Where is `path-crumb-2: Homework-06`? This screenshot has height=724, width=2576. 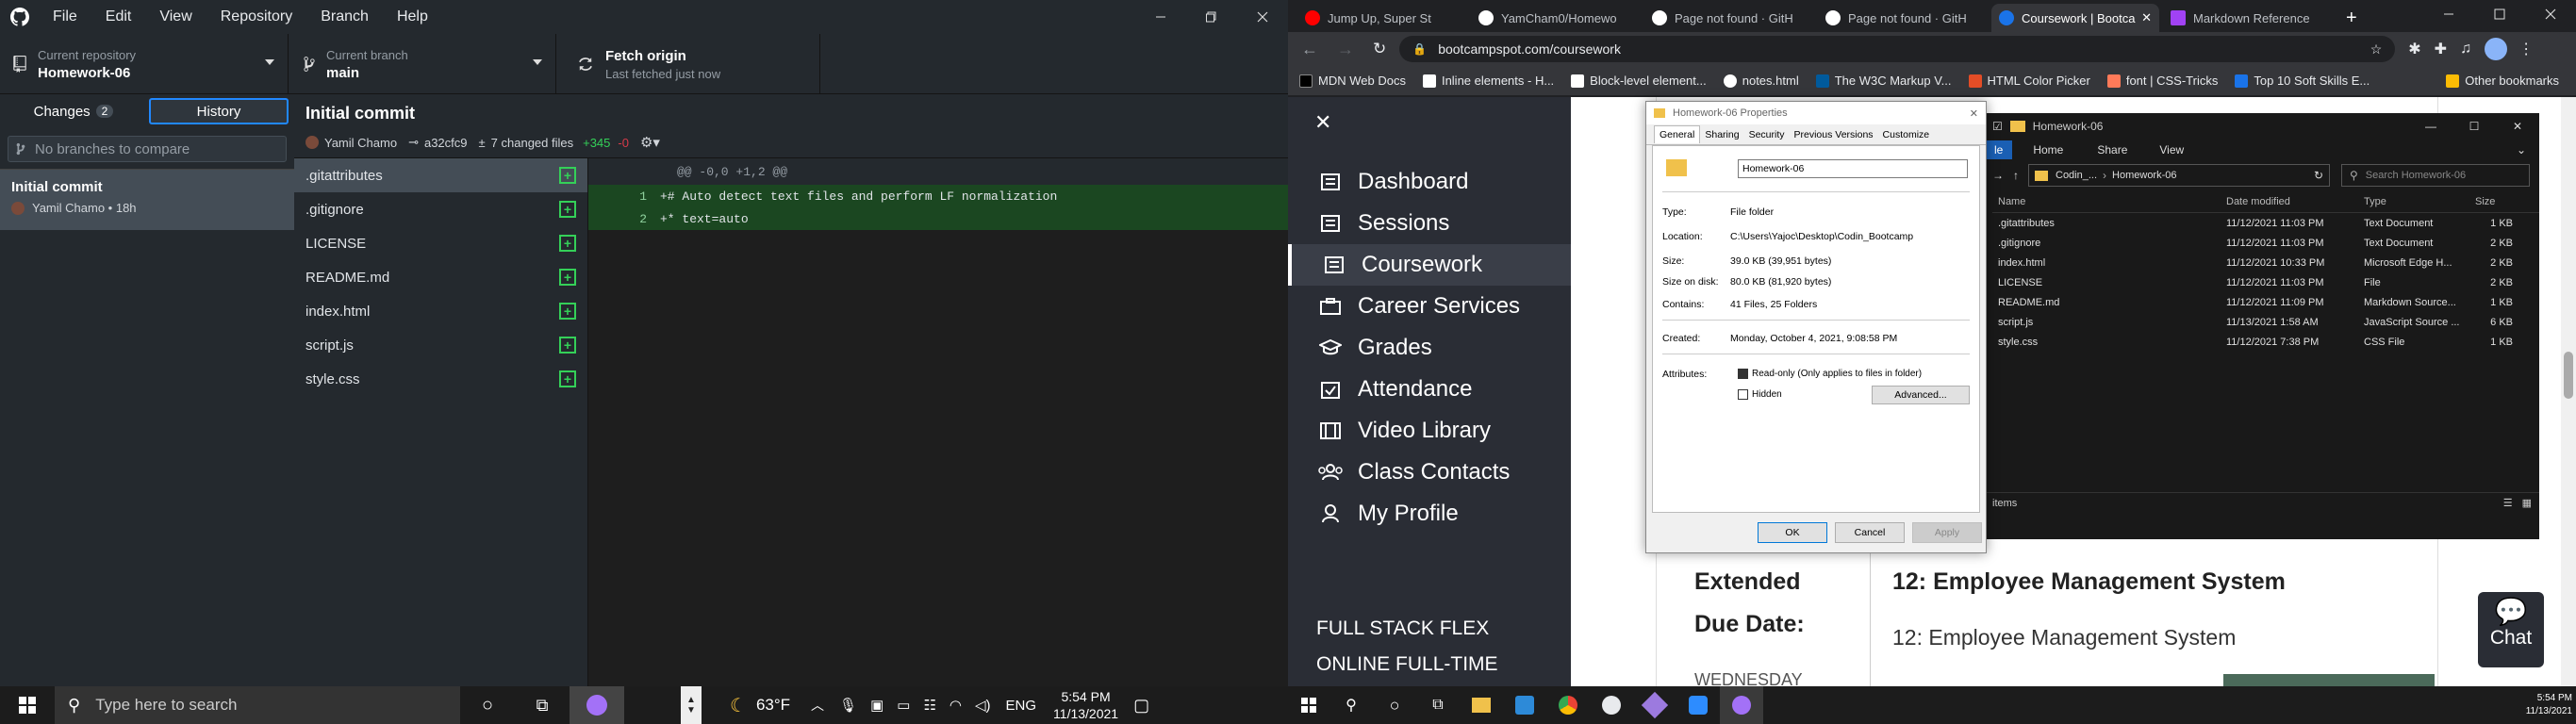 path-crumb-2: Homework-06 is located at coordinates (2144, 175).